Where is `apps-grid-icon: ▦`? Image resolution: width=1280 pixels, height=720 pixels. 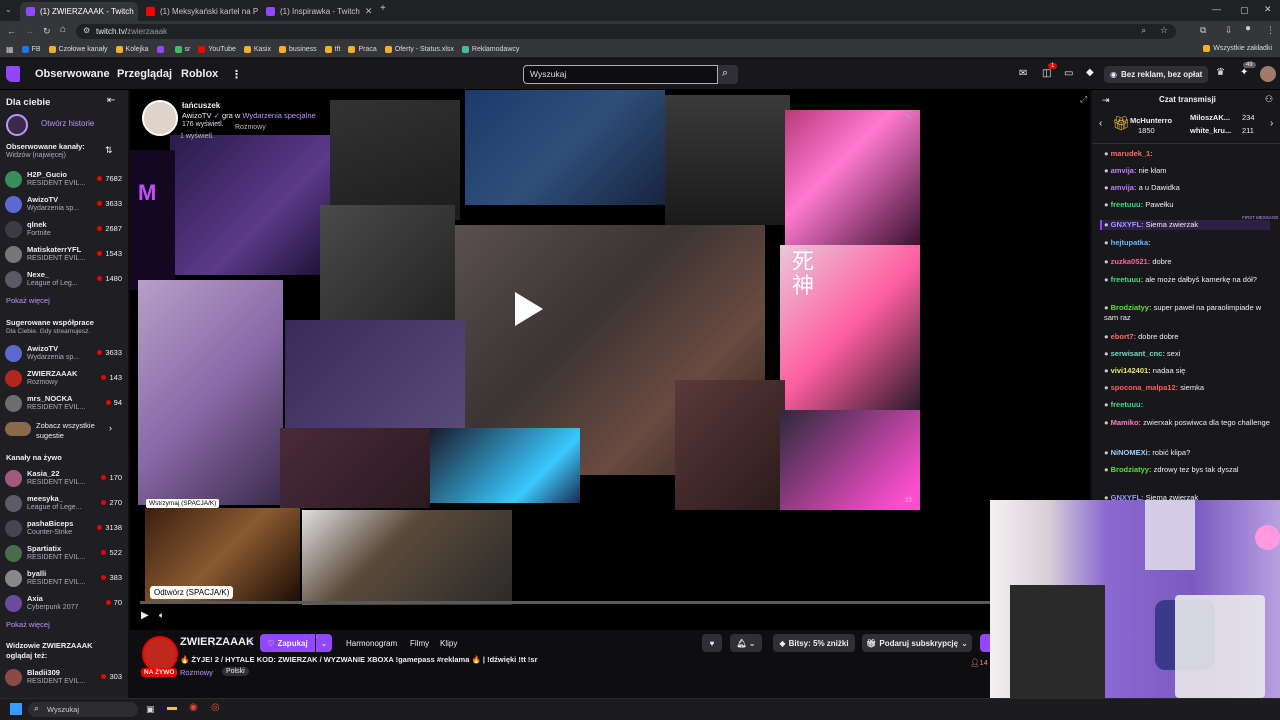 apps-grid-icon: ▦ is located at coordinates (10, 49).